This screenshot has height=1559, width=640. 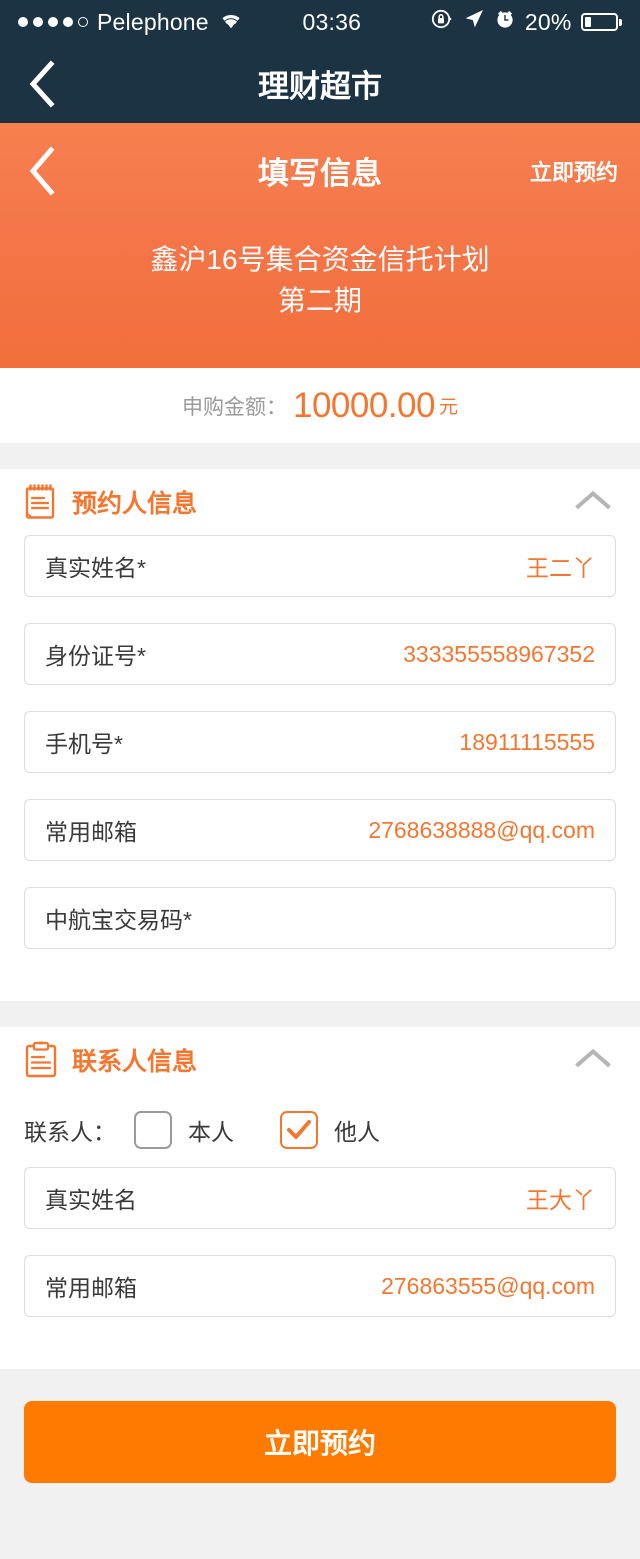 What do you see at coordinates (481, 829) in the screenshot?
I see `field-value: 2768638888@qq.com` at bounding box center [481, 829].